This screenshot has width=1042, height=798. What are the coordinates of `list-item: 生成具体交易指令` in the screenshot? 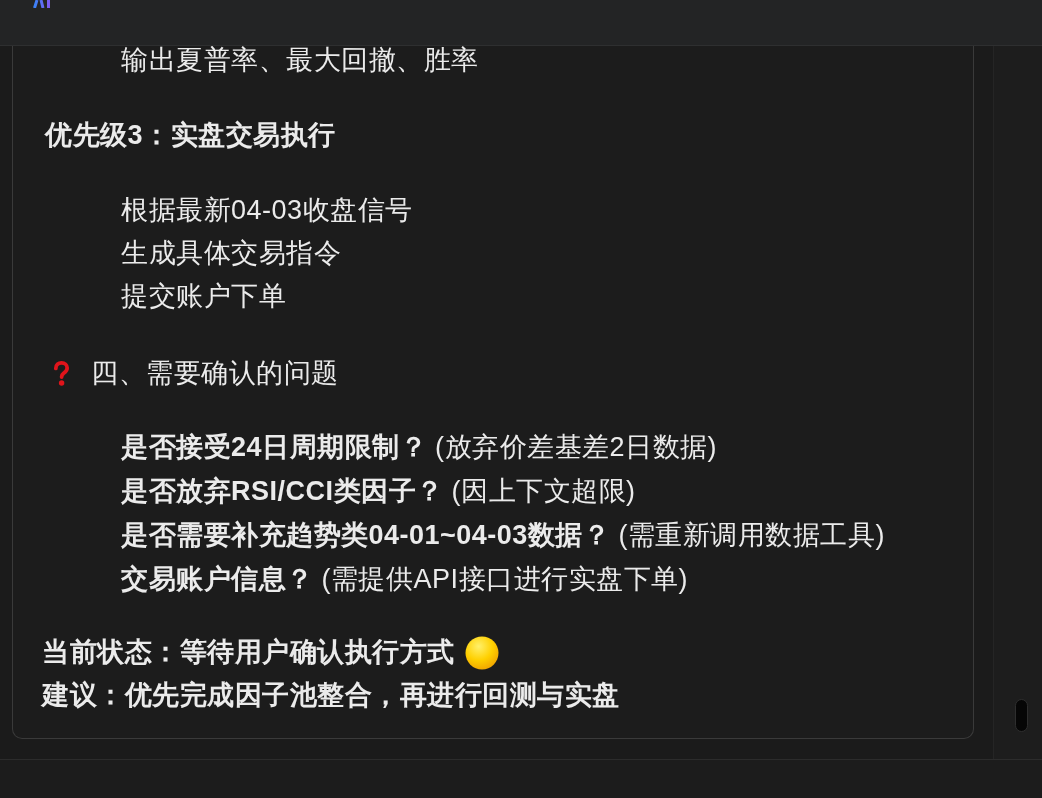 It's located at (231, 253).